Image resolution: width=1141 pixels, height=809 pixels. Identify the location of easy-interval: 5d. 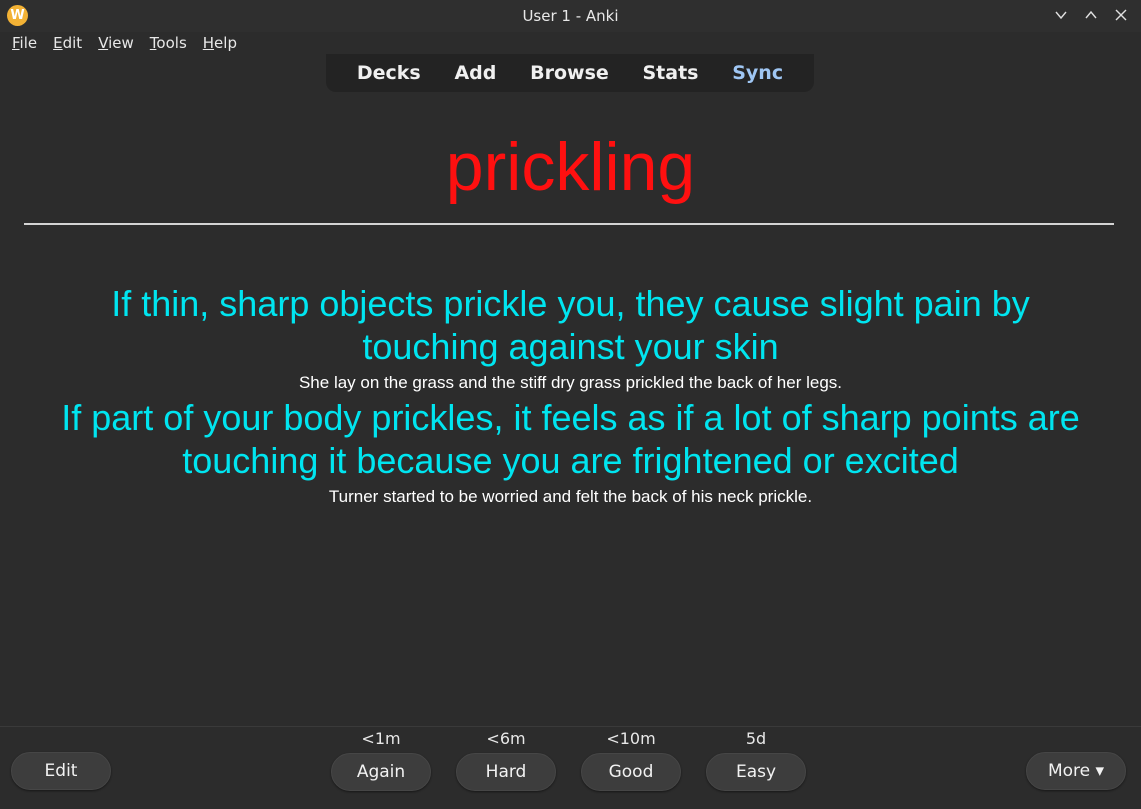
(756, 738).